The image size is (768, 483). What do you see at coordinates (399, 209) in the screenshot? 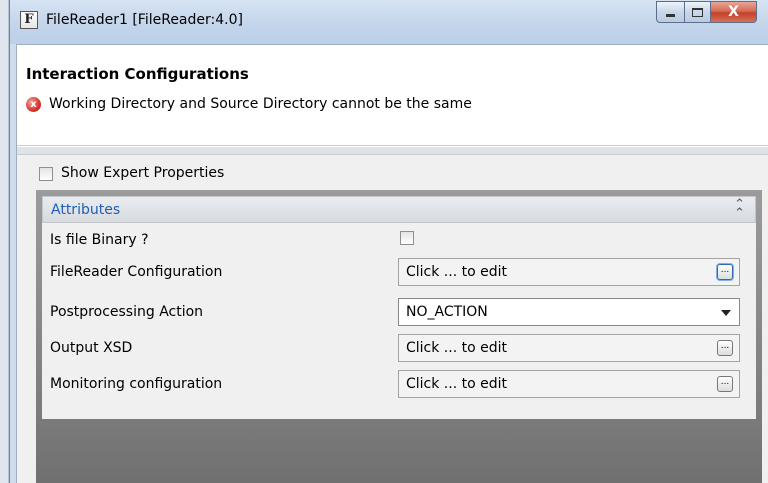
I see `attributes-section-header: Attributes ⌃ ⌃` at bounding box center [399, 209].